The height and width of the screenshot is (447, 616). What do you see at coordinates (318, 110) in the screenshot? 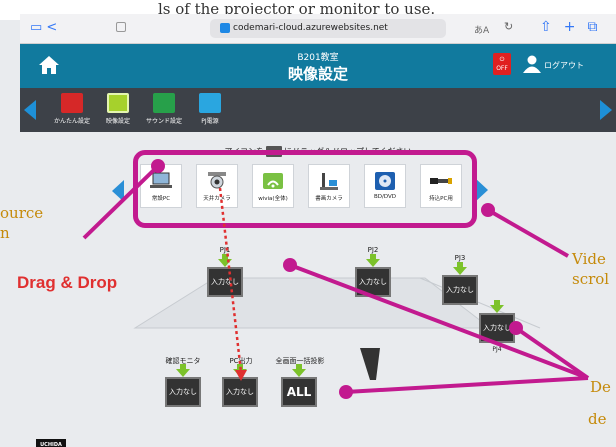
I see `settings-nav-bar: かんたん設定 映像設定 サウンド設定 PJ電源` at bounding box center [318, 110].